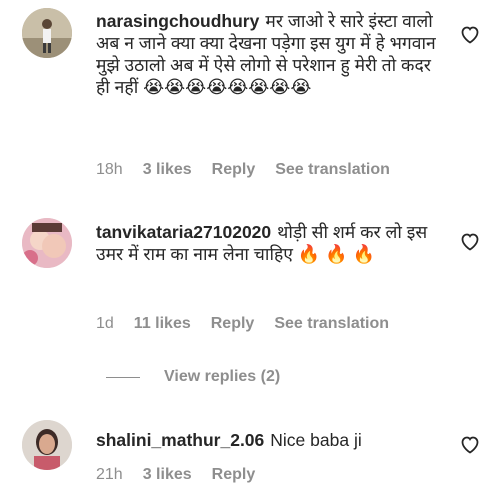 This screenshot has width=496, height=504. Describe the element at coordinates (316, 440) in the screenshot. I see `comment-text: Nice baba ji` at that location.